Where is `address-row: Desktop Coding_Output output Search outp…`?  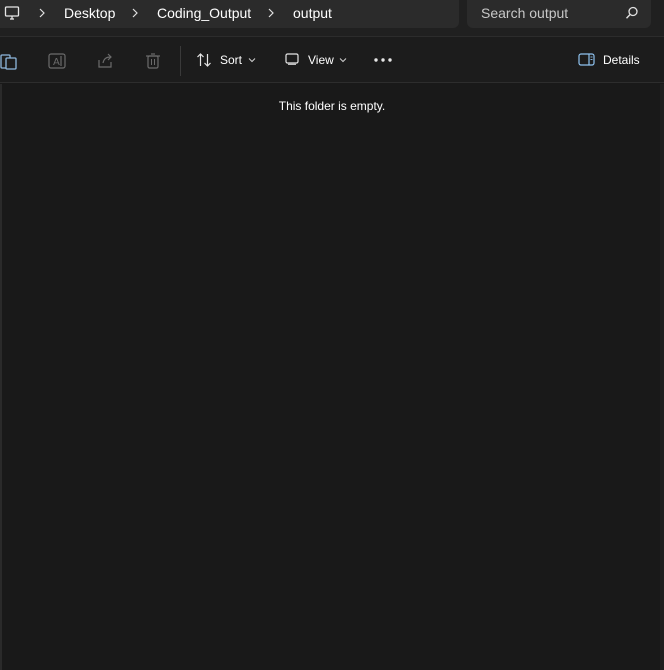
address-row: Desktop Coding_Output output Search outp… is located at coordinates (332, 18).